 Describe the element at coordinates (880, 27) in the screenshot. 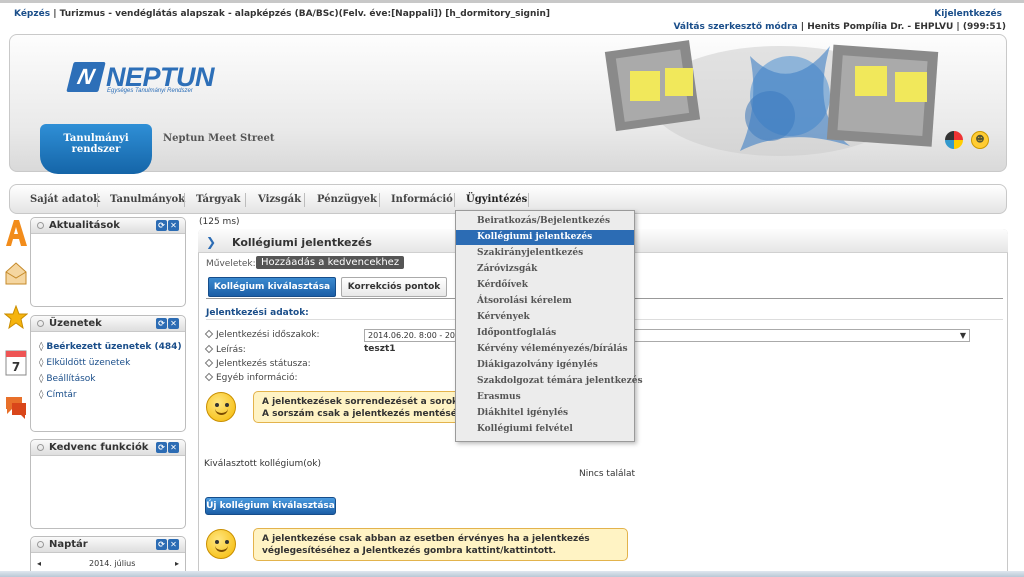

I see `user-name: Henits Pompília Dr. - EHPLVU` at that location.